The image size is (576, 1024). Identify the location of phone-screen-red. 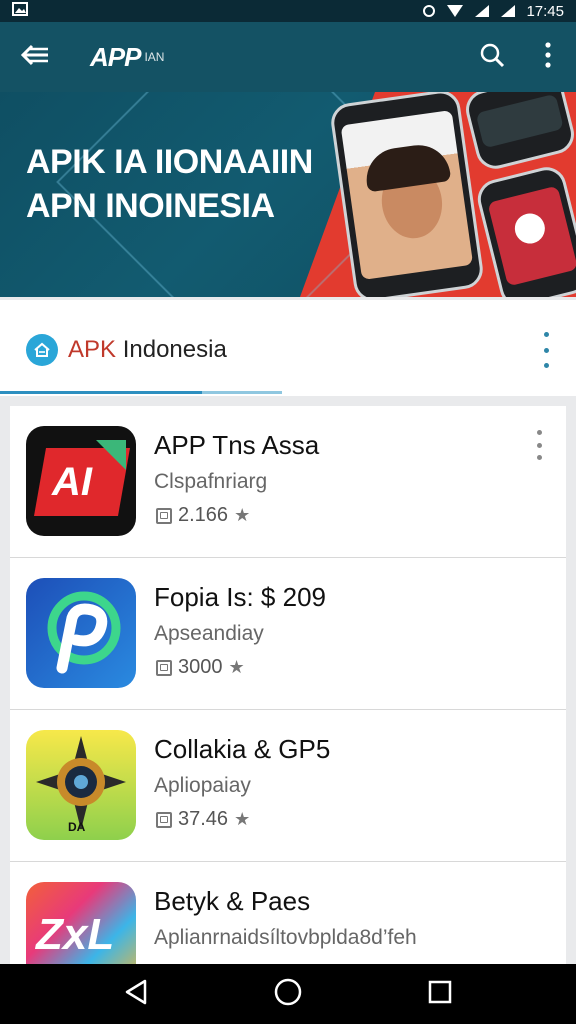
(531, 236).